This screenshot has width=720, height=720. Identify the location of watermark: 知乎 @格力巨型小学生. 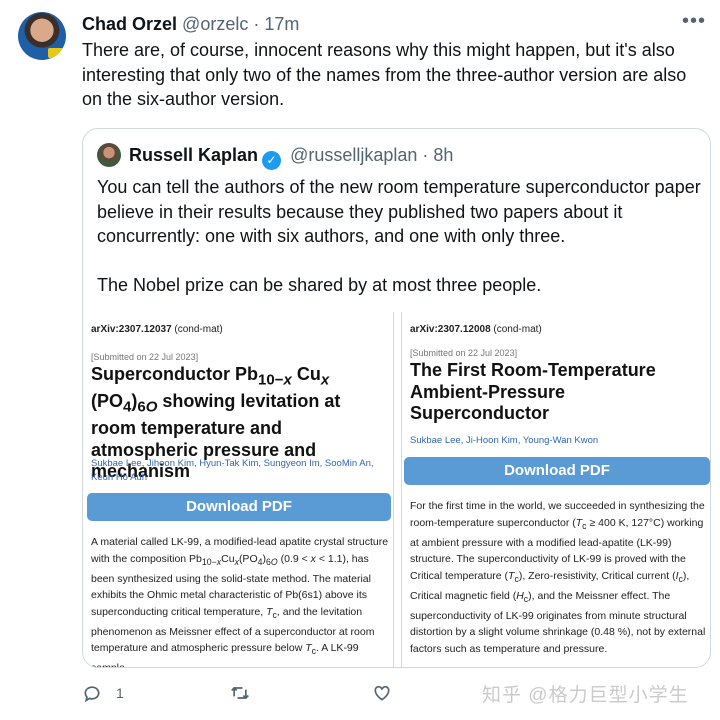
(585, 695).